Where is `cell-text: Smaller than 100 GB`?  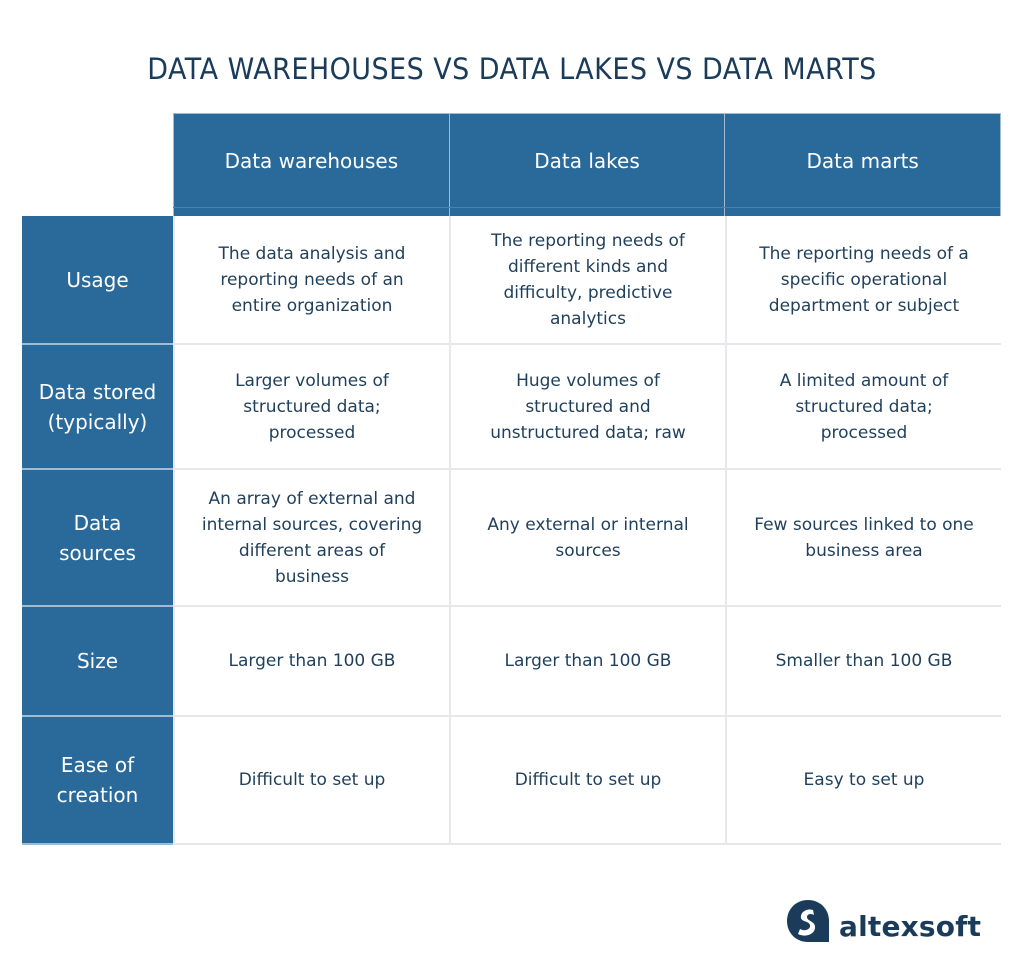 cell-text: Smaller than 100 GB is located at coordinates (864, 661).